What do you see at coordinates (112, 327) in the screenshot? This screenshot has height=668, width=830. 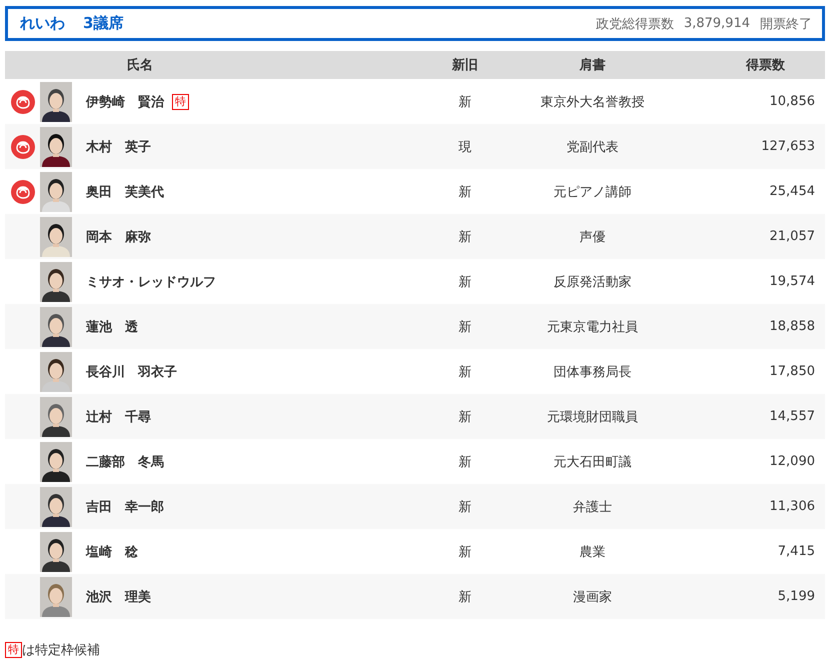 I see `candidate-name: 蓮池 透` at bounding box center [112, 327].